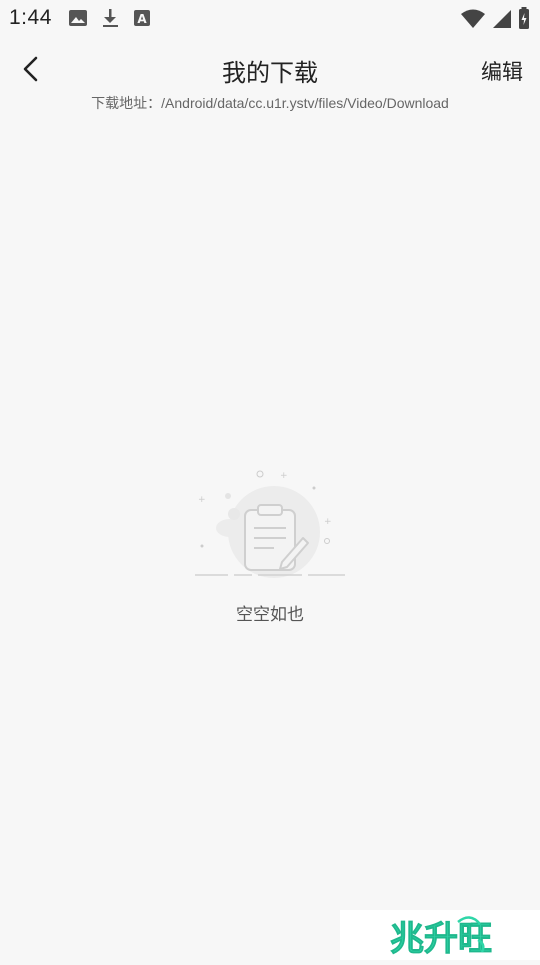 Image resolution: width=540 pixels, height=965 pixels. I want to click on font-icon: A, so click(142, 18).